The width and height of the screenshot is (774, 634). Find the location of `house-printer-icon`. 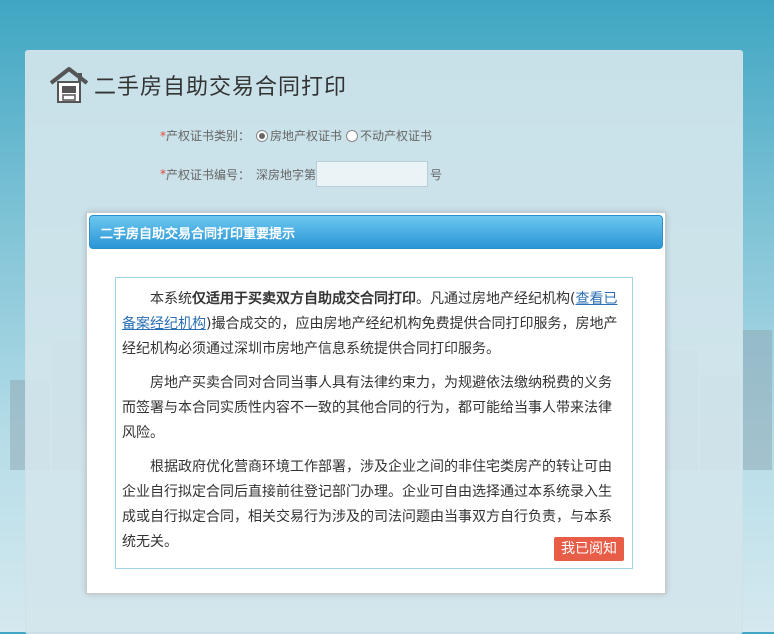

house-printer-icon is located at coordinates (69, 85).